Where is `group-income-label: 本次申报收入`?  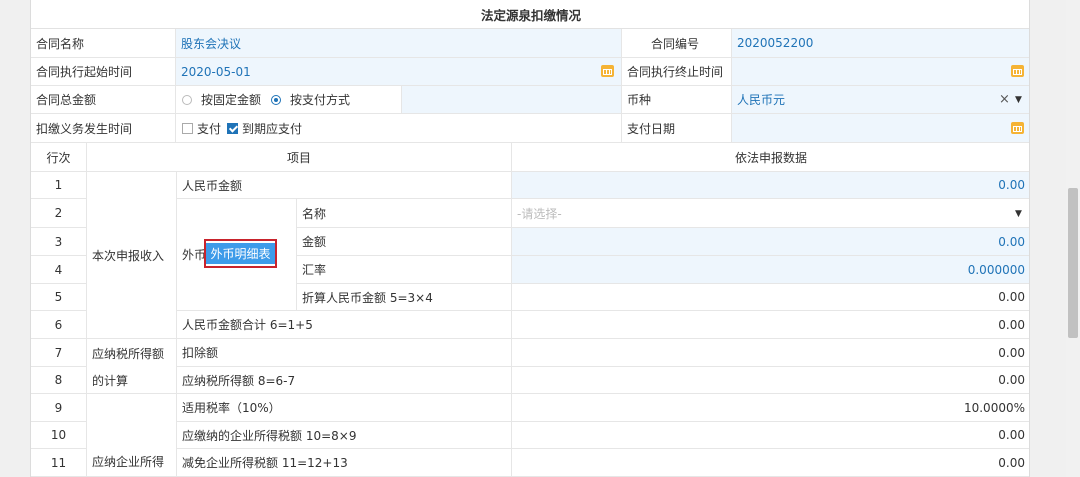
group-income-label: 本次申报收入 is located at coordinates (132, 255).